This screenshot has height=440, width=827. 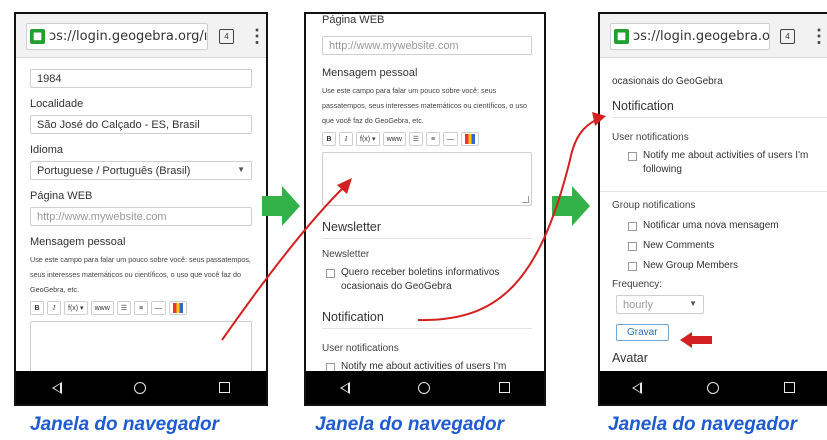 What do you see at coordinates (701, 36) in the screenshot?
I see `url-text: ɔs://login.geogebra.org/ı` at bounding box center [701, 36].